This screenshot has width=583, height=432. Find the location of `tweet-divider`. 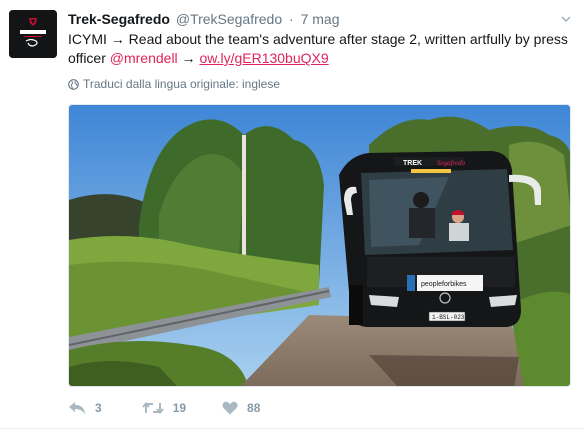

tweet-divider is located at coordinates (291, 428).